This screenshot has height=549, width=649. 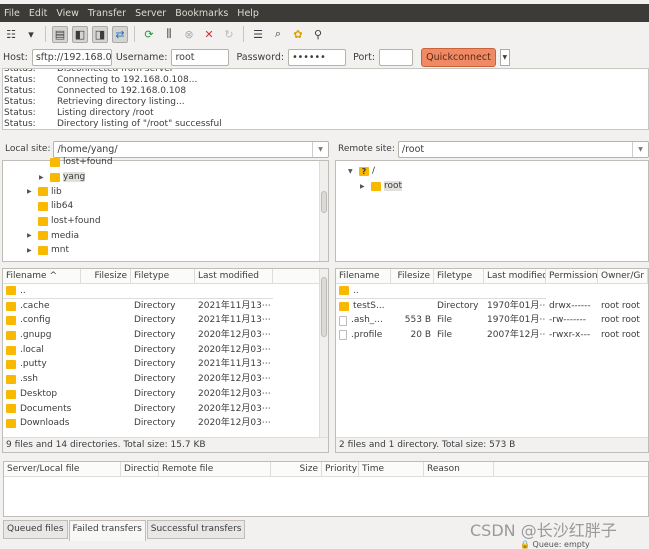 What do you see at coordinates (258, 34) in the screenshot?
I see `directory-filter-icon: ☰` at bounding box center [258, 34].